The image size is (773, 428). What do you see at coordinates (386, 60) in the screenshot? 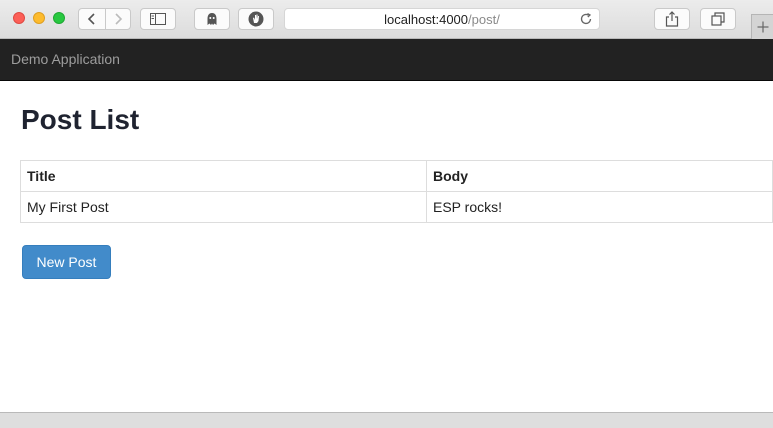
I see `app-navbar: Demo Application` at bounding box center [386, 60].